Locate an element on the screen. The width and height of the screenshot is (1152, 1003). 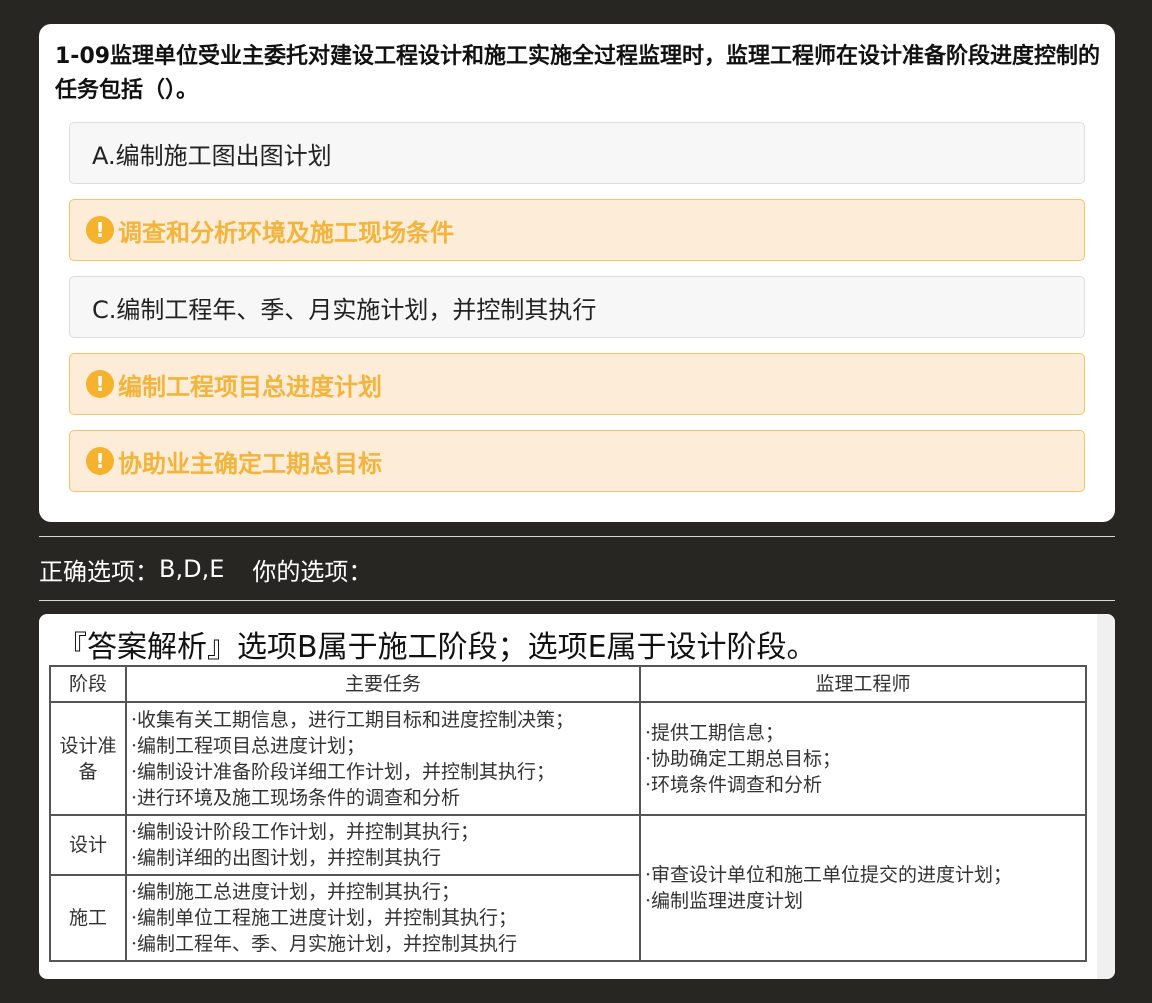
engineer-cell: ·提供工期信息； ·协助确定工期总目标； ·环境条件调查和分析 is located at coordinates (863, 758).